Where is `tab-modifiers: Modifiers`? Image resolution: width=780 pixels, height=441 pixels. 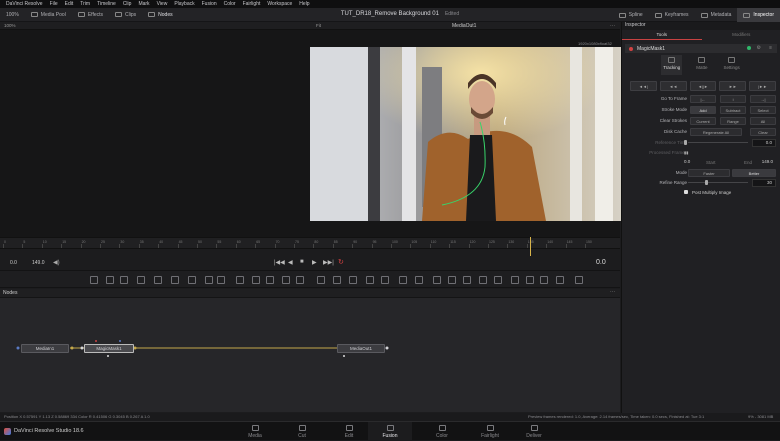
tab-modifiers: Modifiers is located at coordinates (741, 36).